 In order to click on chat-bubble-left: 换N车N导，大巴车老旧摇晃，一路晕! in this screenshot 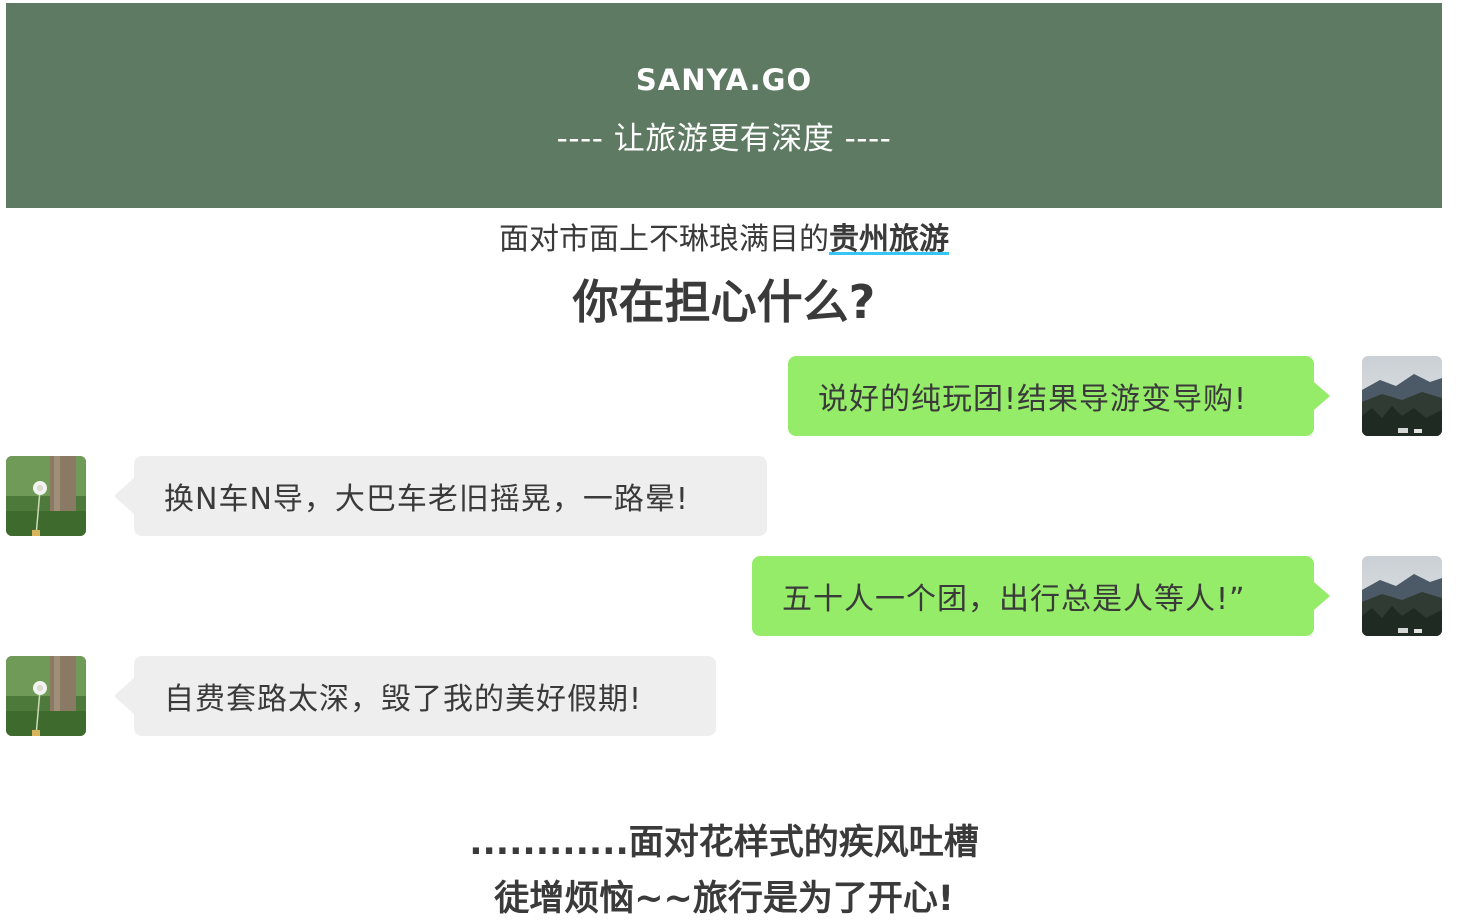, I will do `click(440, 496)`.